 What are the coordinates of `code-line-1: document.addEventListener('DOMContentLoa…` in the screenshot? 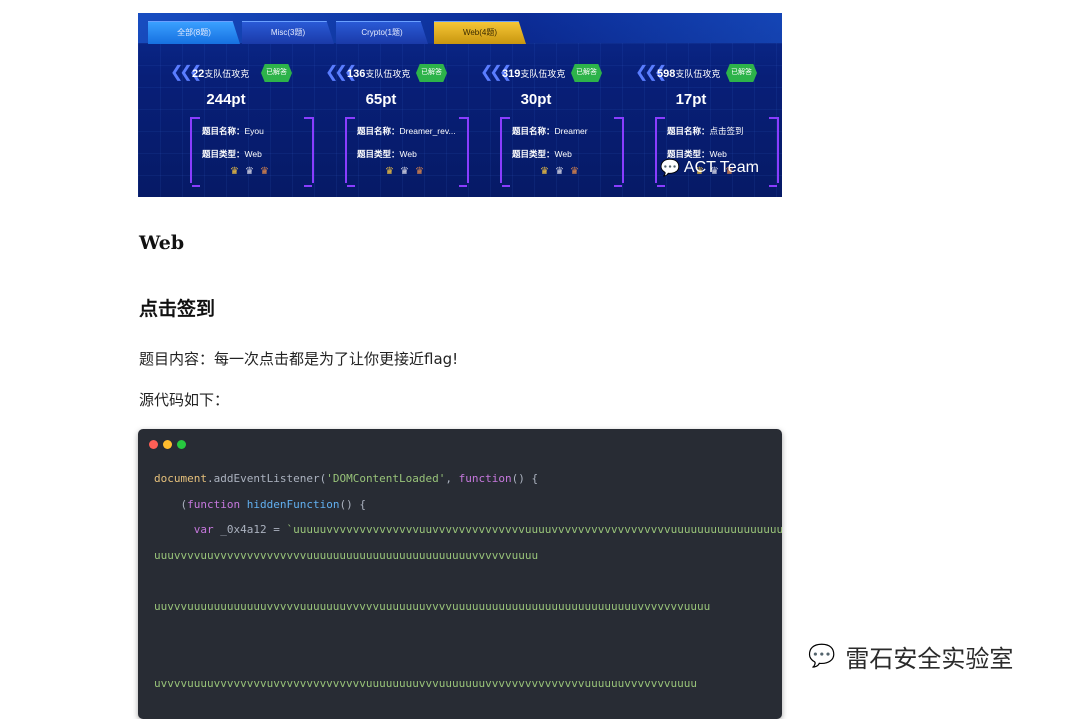 It's located at (346, 478).